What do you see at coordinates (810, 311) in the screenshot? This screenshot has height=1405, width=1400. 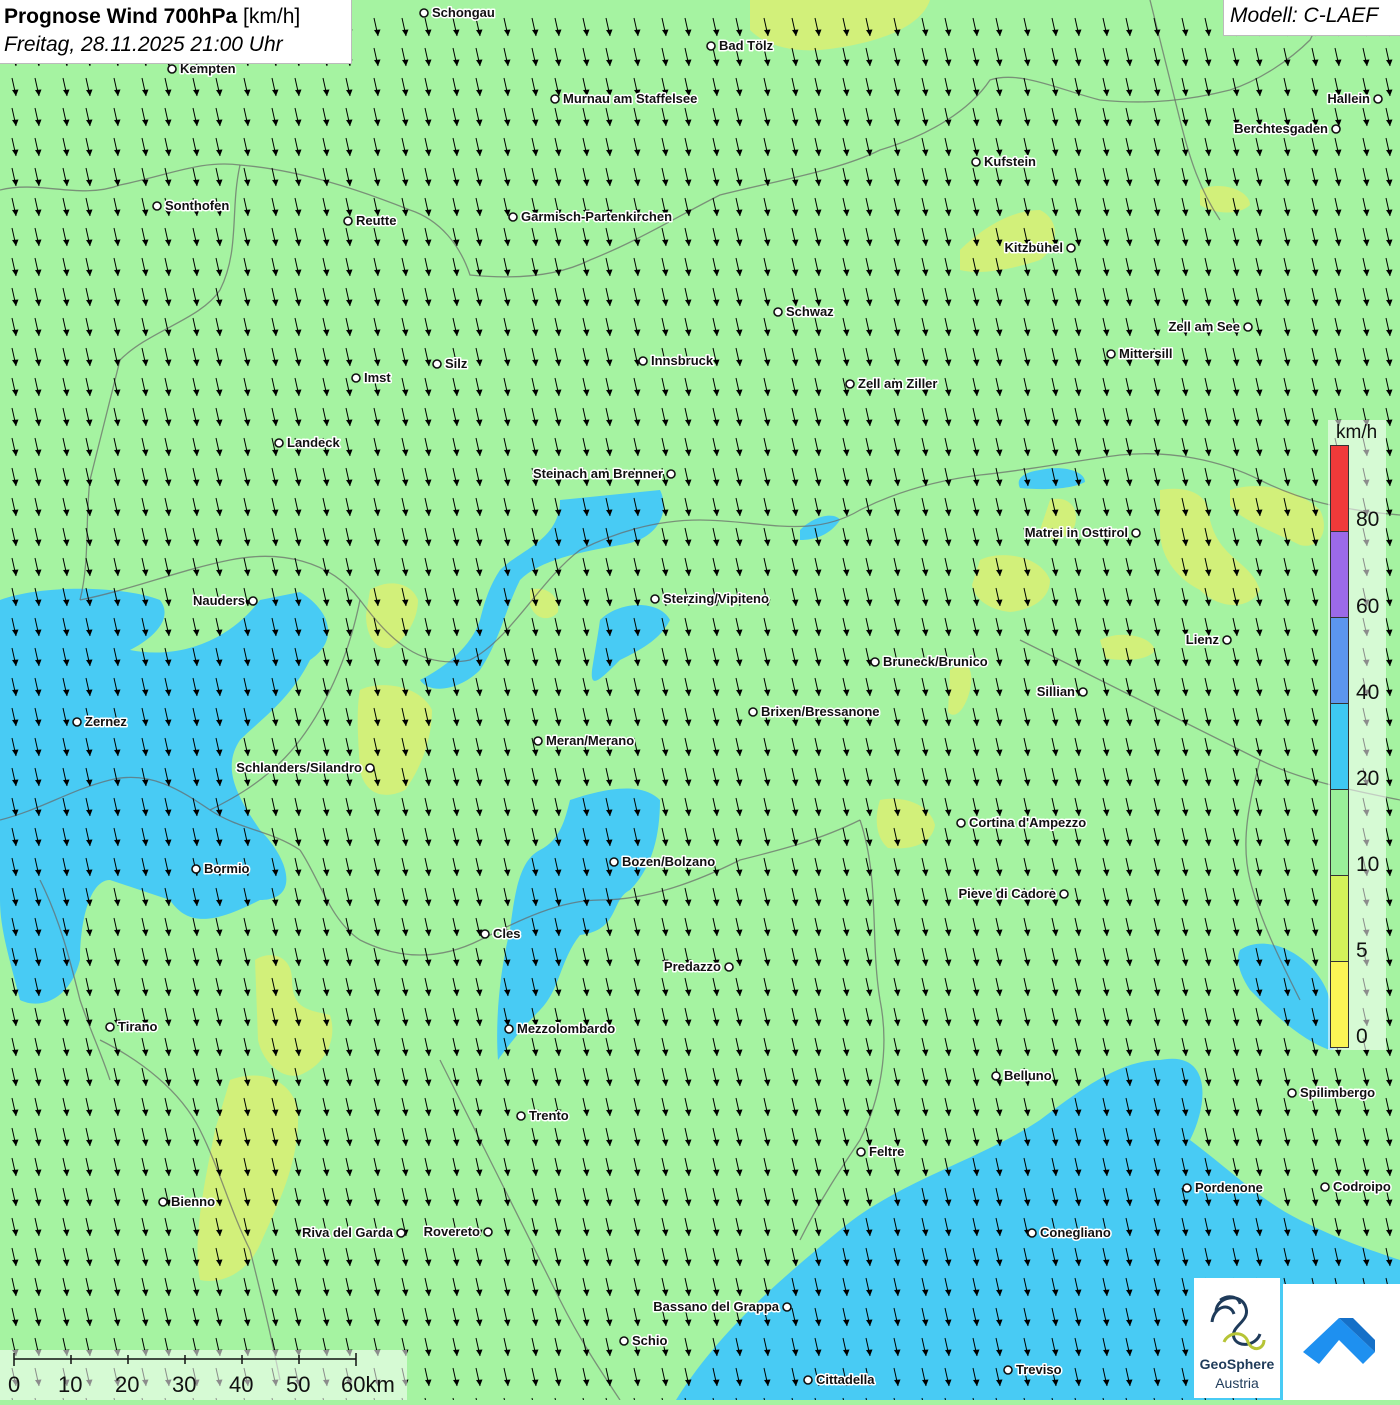 I see `city-label: Schwaz` at bounding box center [810, 311].